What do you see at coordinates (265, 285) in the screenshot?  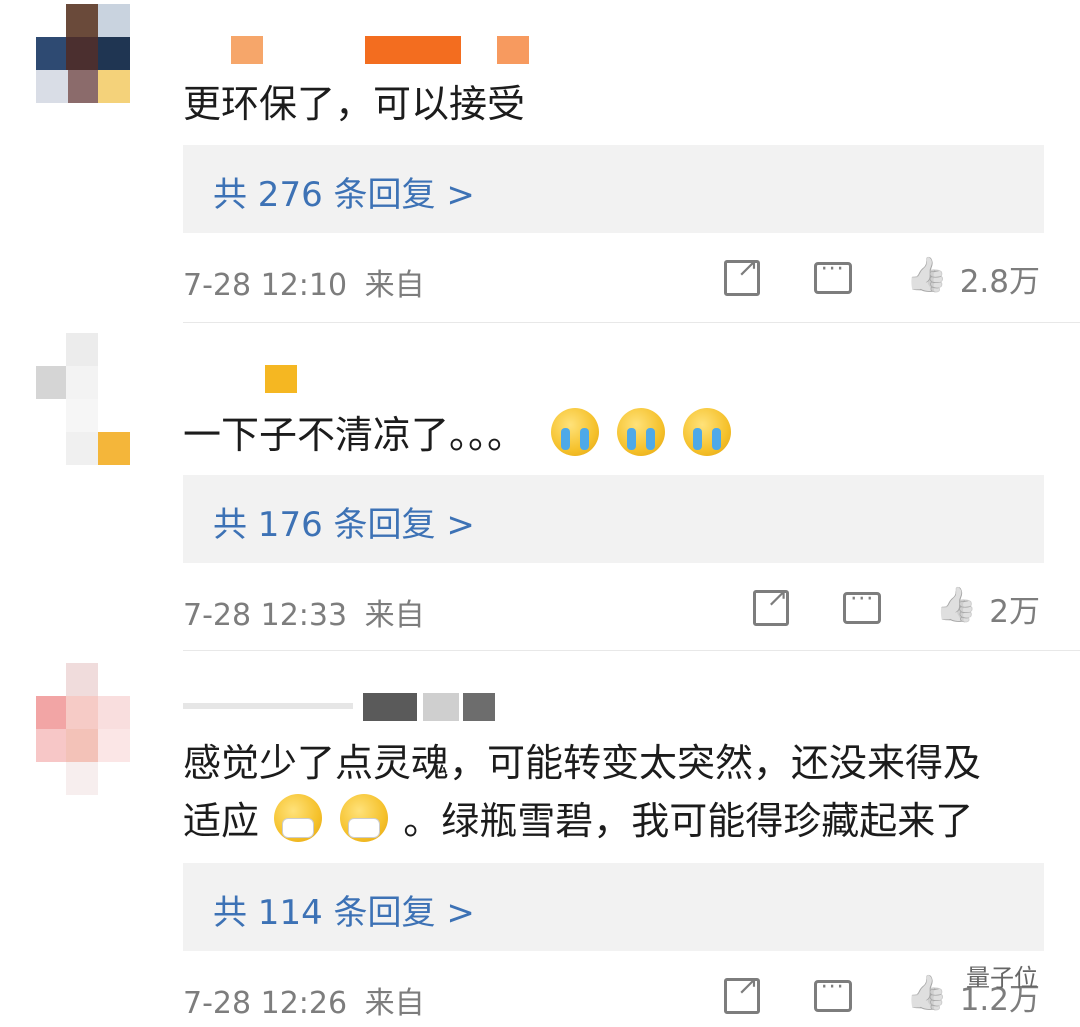 I see `timestamp: 7-28 12:10` at bounding box center [265, 285].